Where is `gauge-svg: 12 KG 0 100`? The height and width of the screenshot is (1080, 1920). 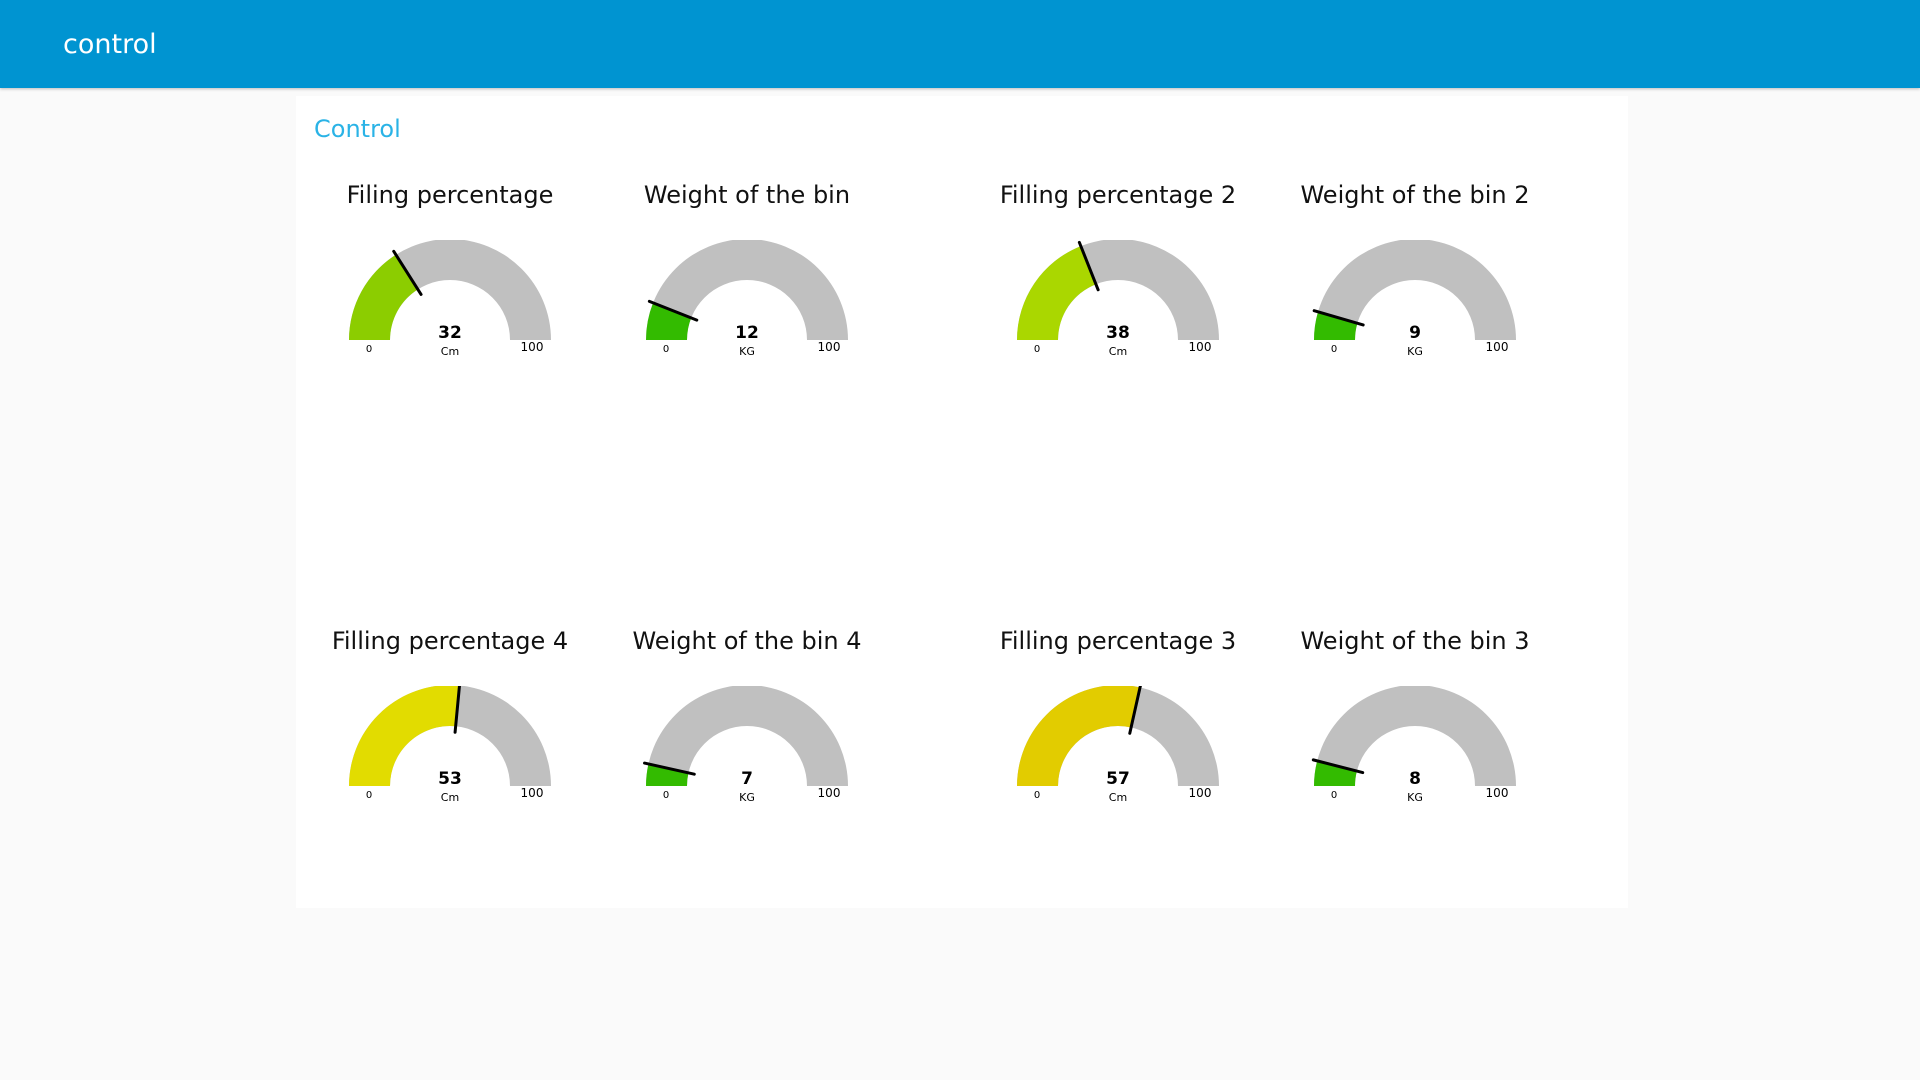
gauge-svg: 12 KG 0 100 is located at coordinates (747, 299).